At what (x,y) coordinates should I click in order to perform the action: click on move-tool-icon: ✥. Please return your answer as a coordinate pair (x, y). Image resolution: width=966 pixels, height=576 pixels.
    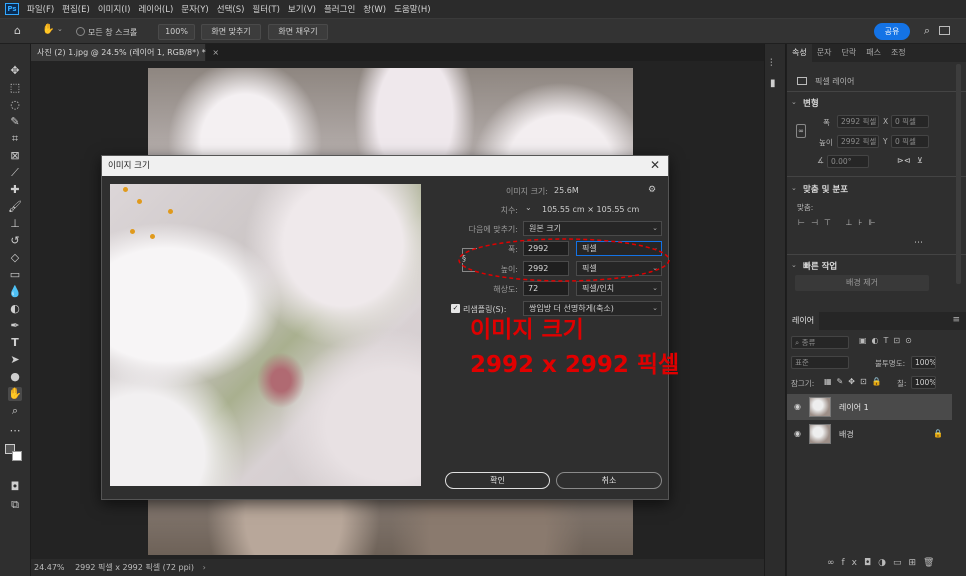
    Looking at the image, I should click on (15, 71).